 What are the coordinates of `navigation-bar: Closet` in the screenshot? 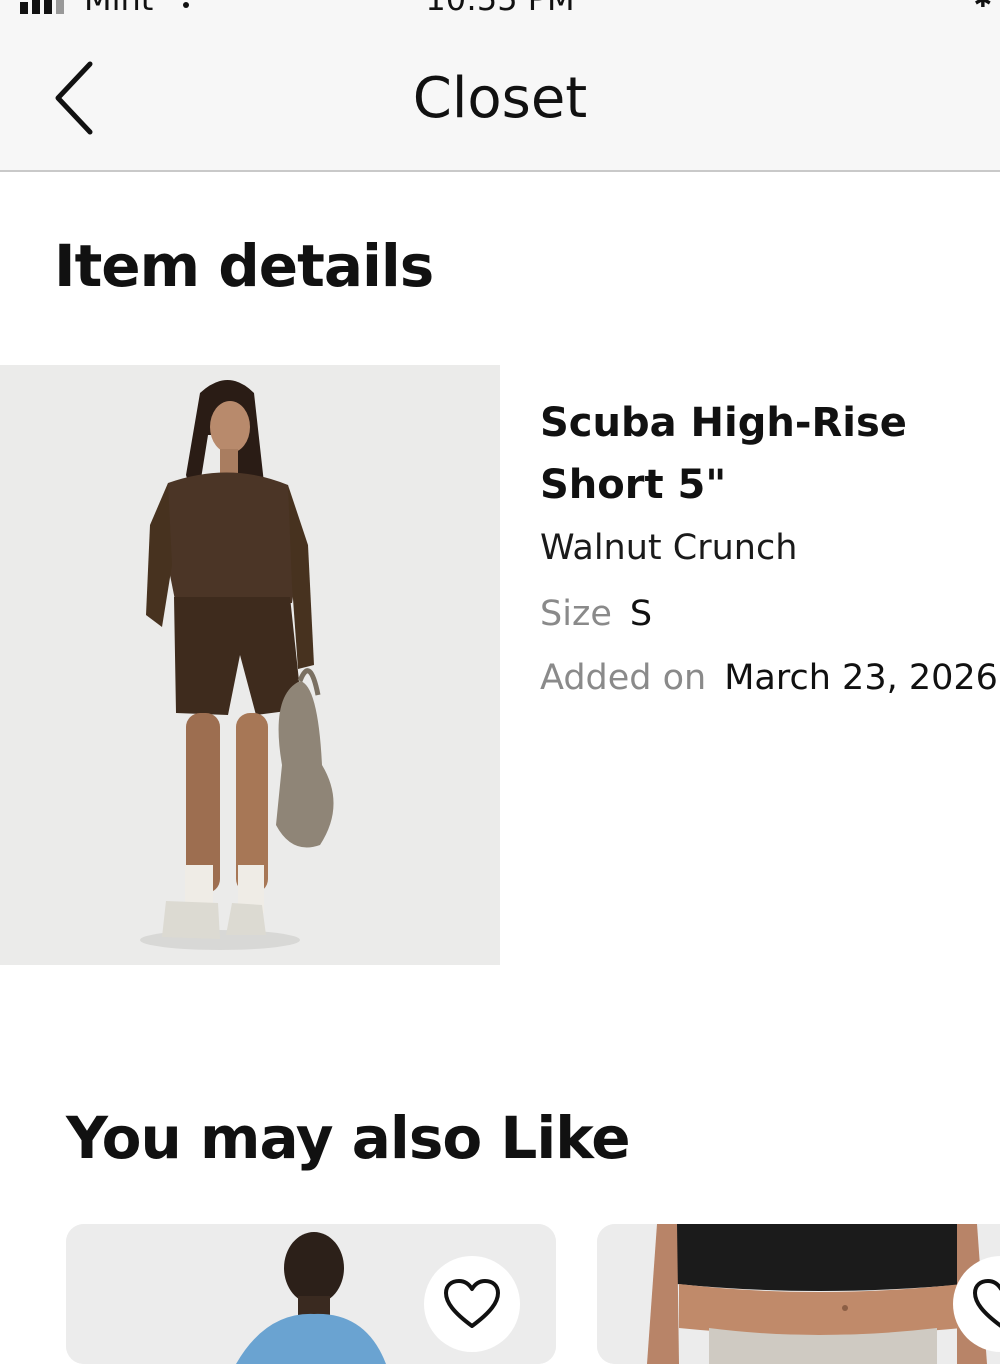 It's located at (500, 93).